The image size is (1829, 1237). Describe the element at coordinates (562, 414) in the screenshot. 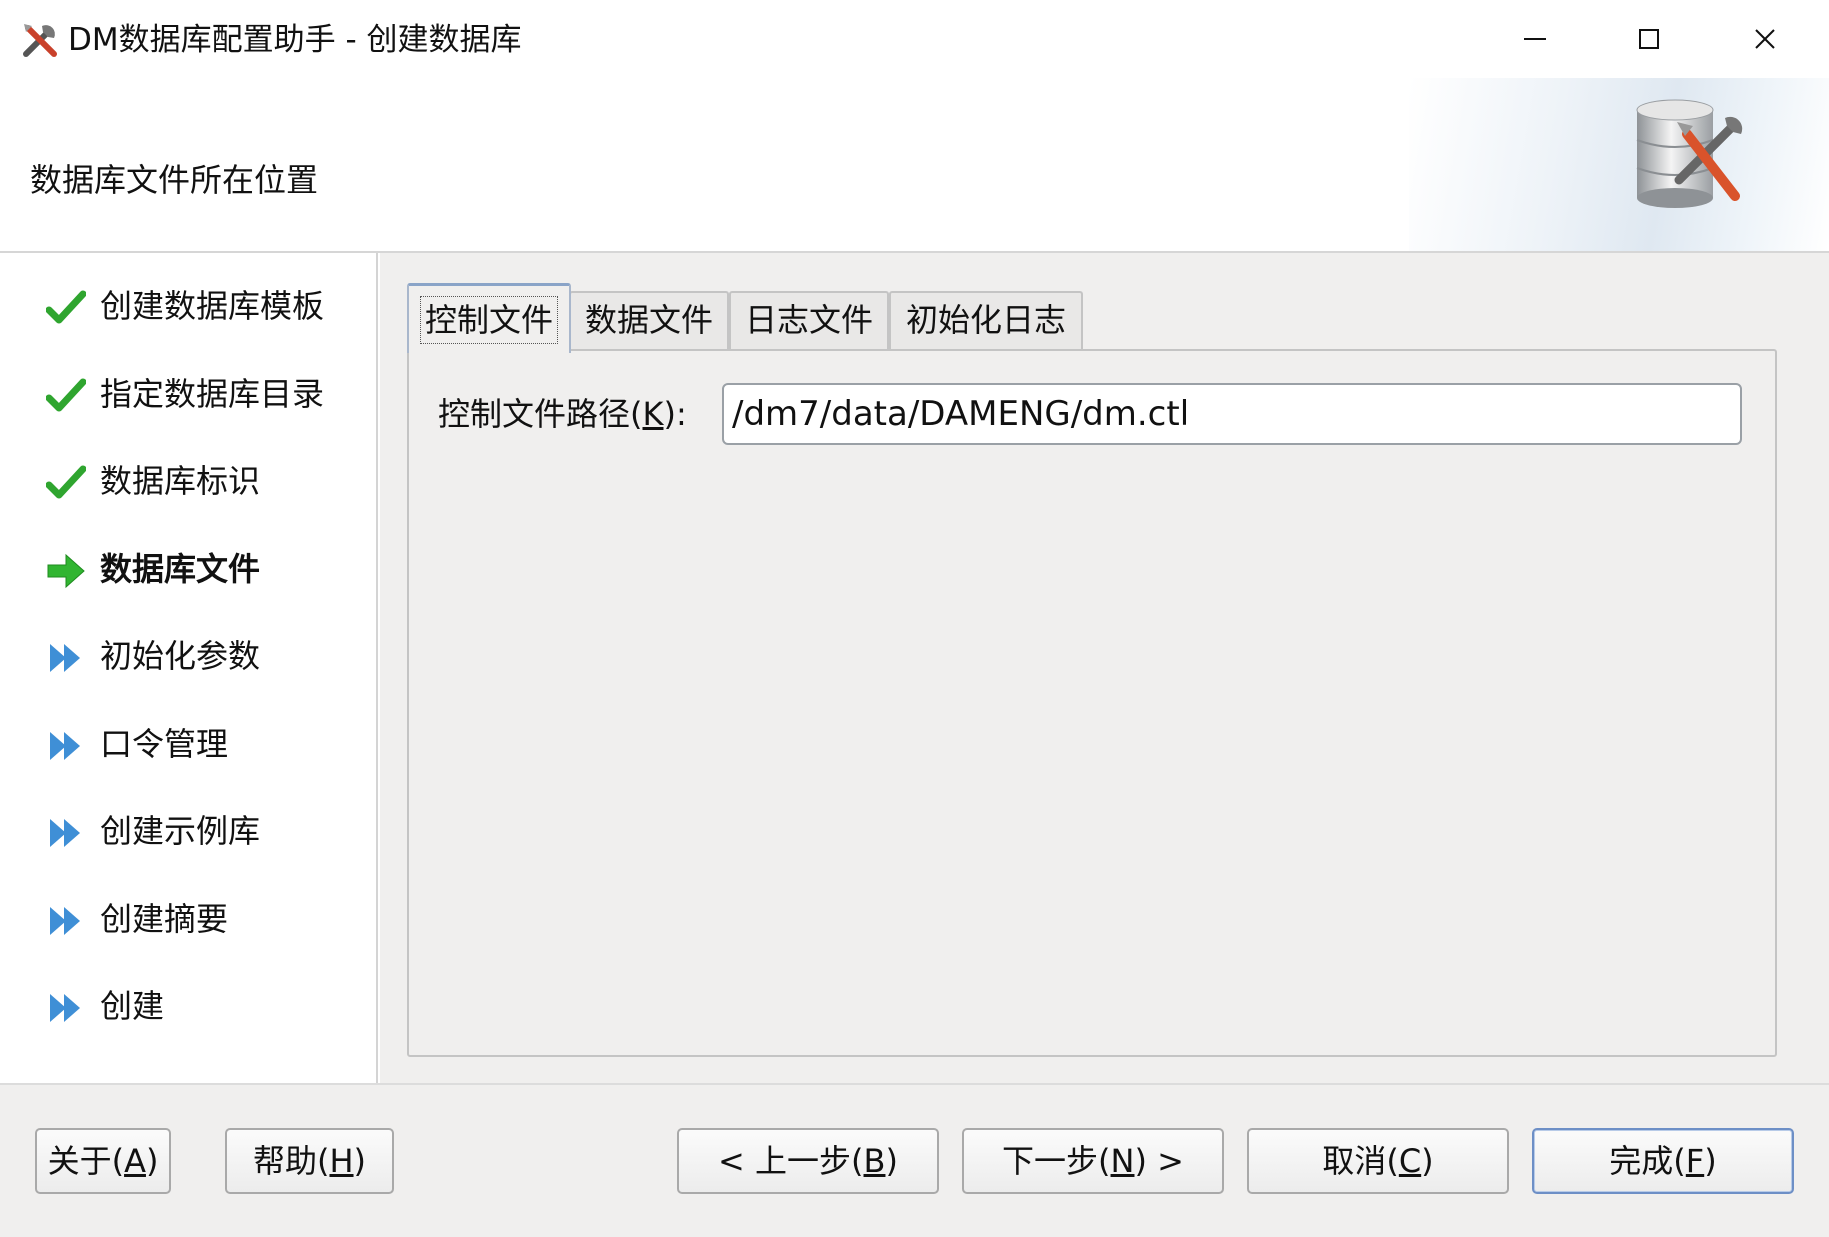

I see `control-file-path-label: 控制文件路径(K):` at that location.